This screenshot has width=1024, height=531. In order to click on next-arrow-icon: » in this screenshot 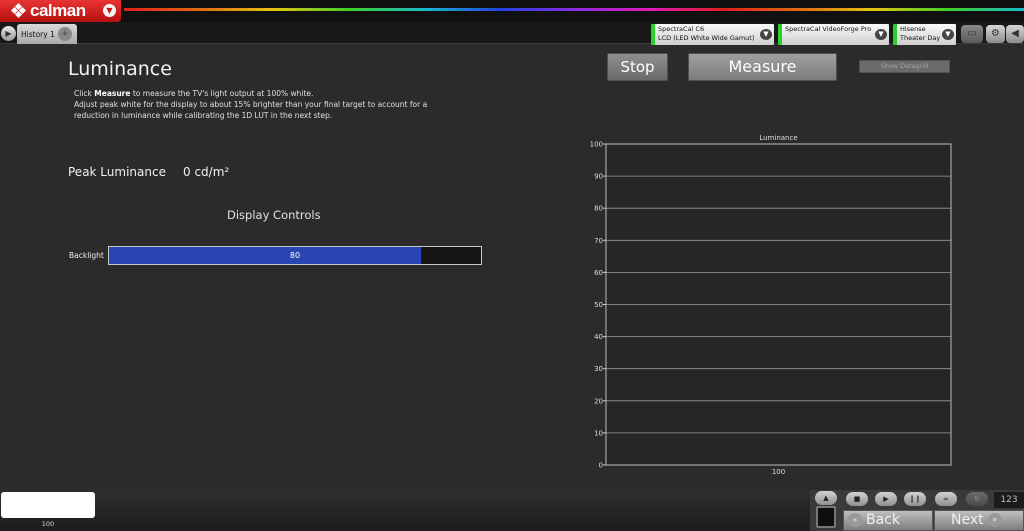, I will do `click(994, 520)`.